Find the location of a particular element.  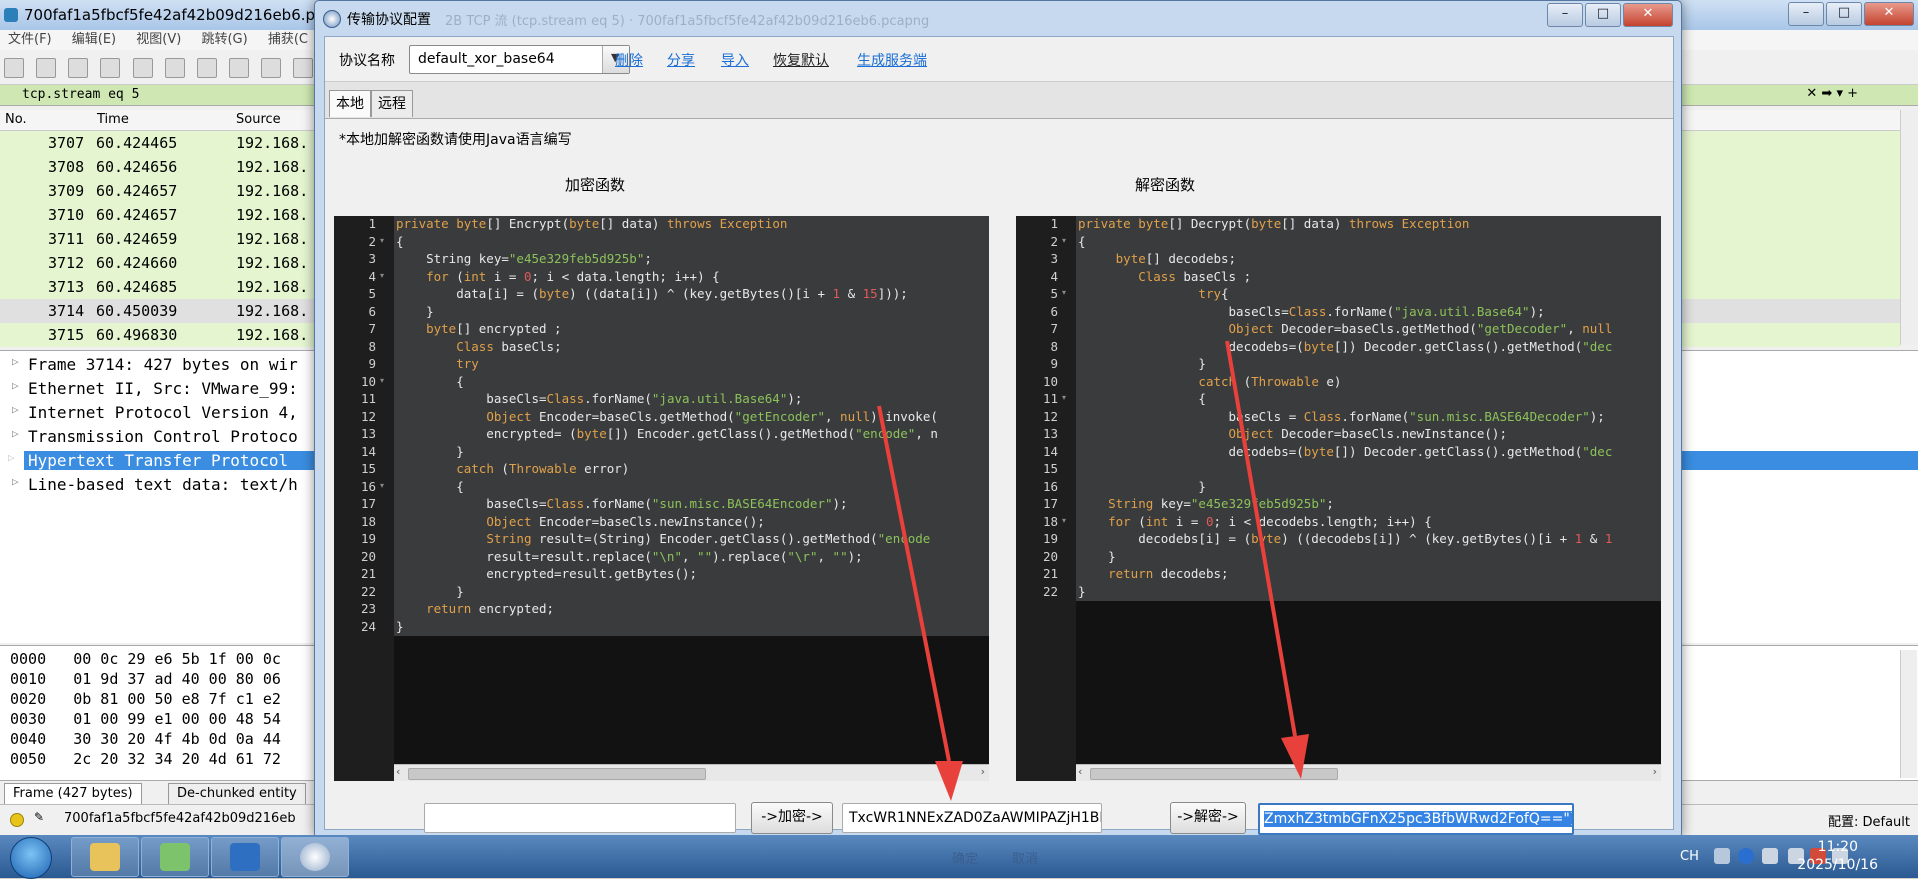

restart-icon is located at coordinates (78, 68).